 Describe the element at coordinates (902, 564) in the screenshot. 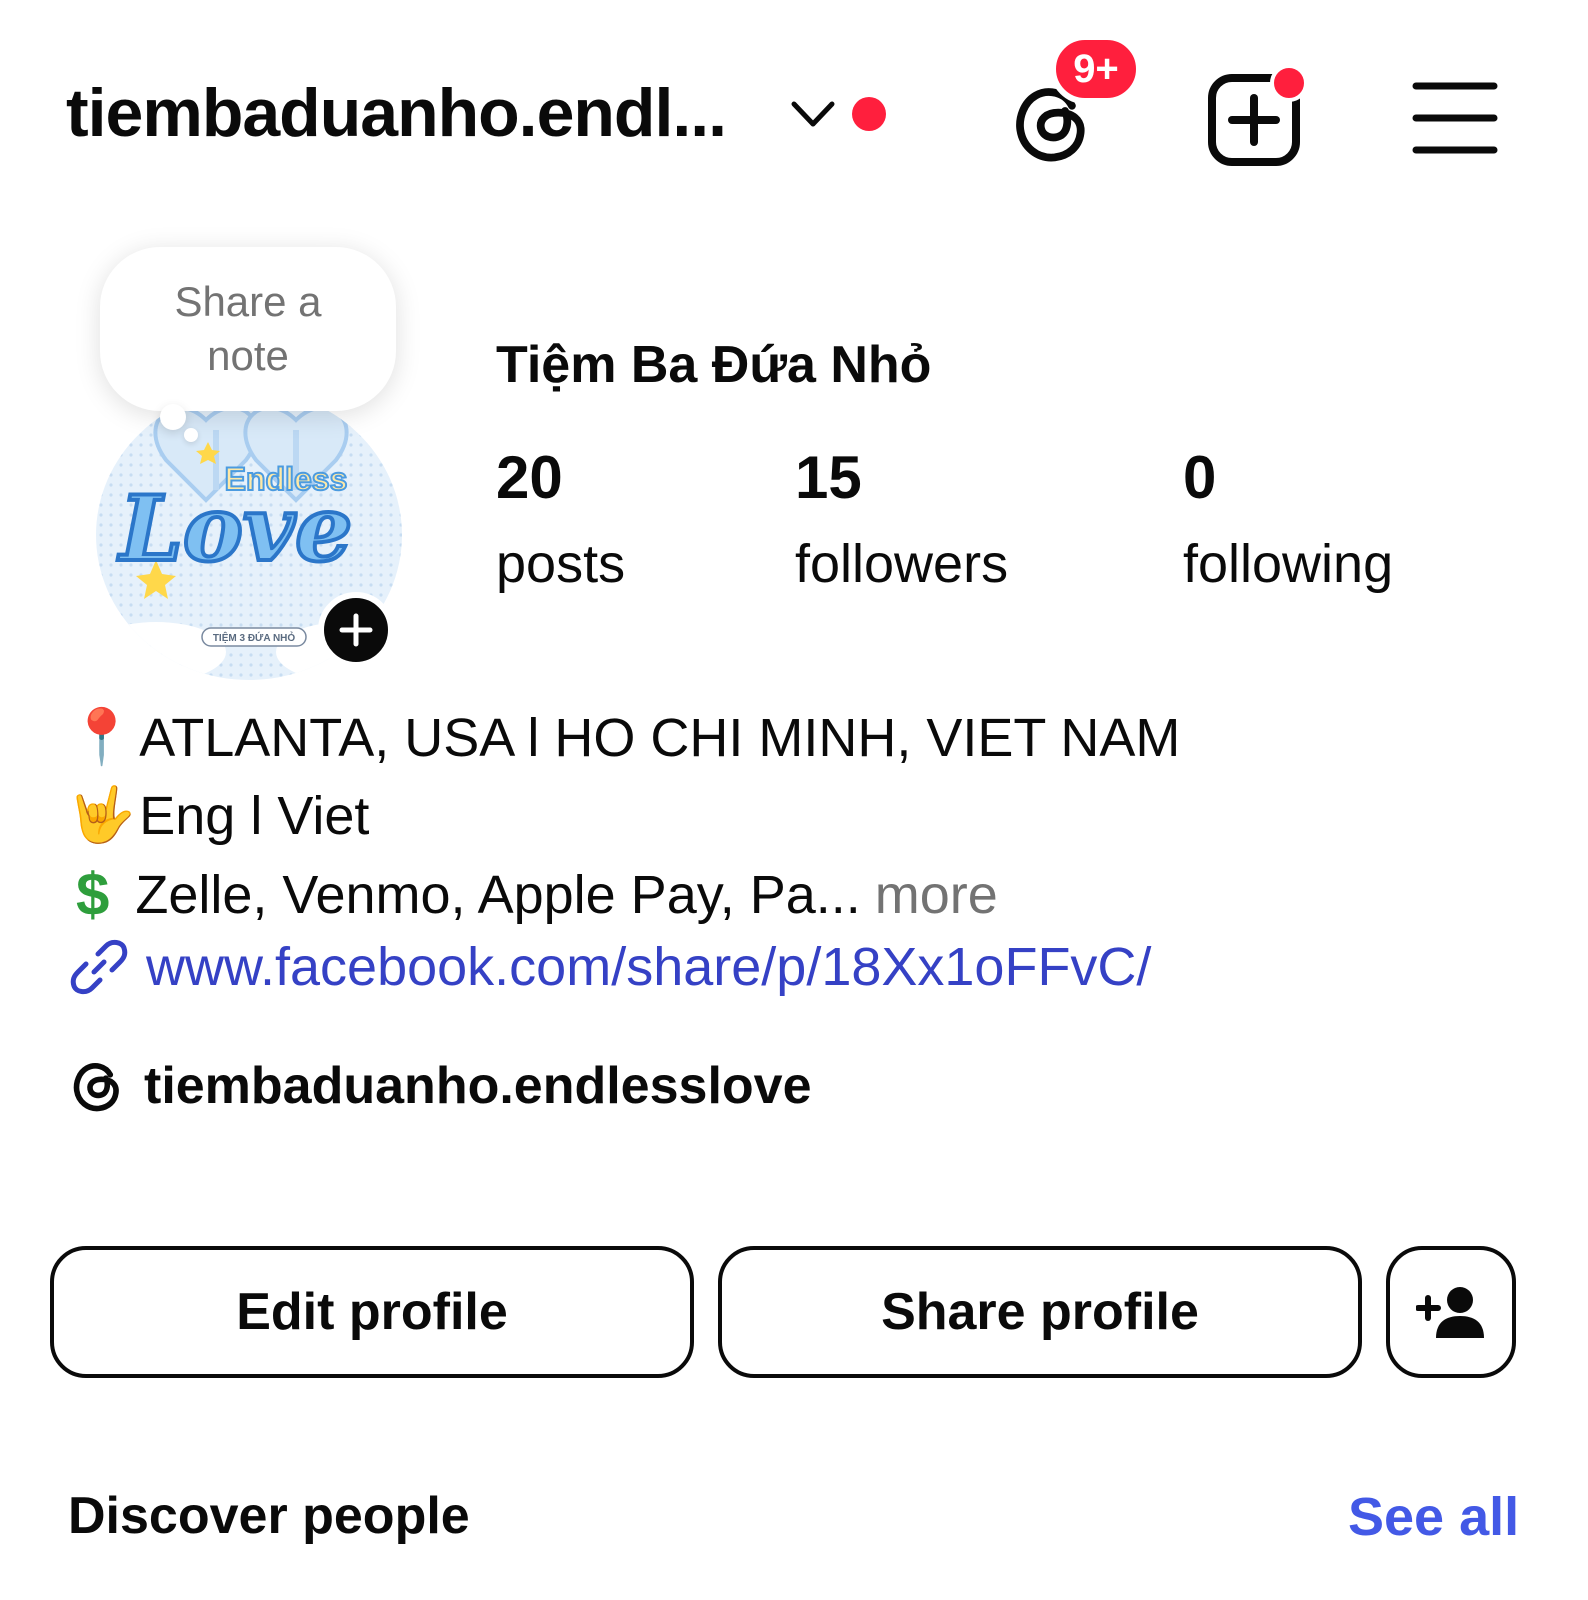

I see `stat-followers-label: followers` at that location.